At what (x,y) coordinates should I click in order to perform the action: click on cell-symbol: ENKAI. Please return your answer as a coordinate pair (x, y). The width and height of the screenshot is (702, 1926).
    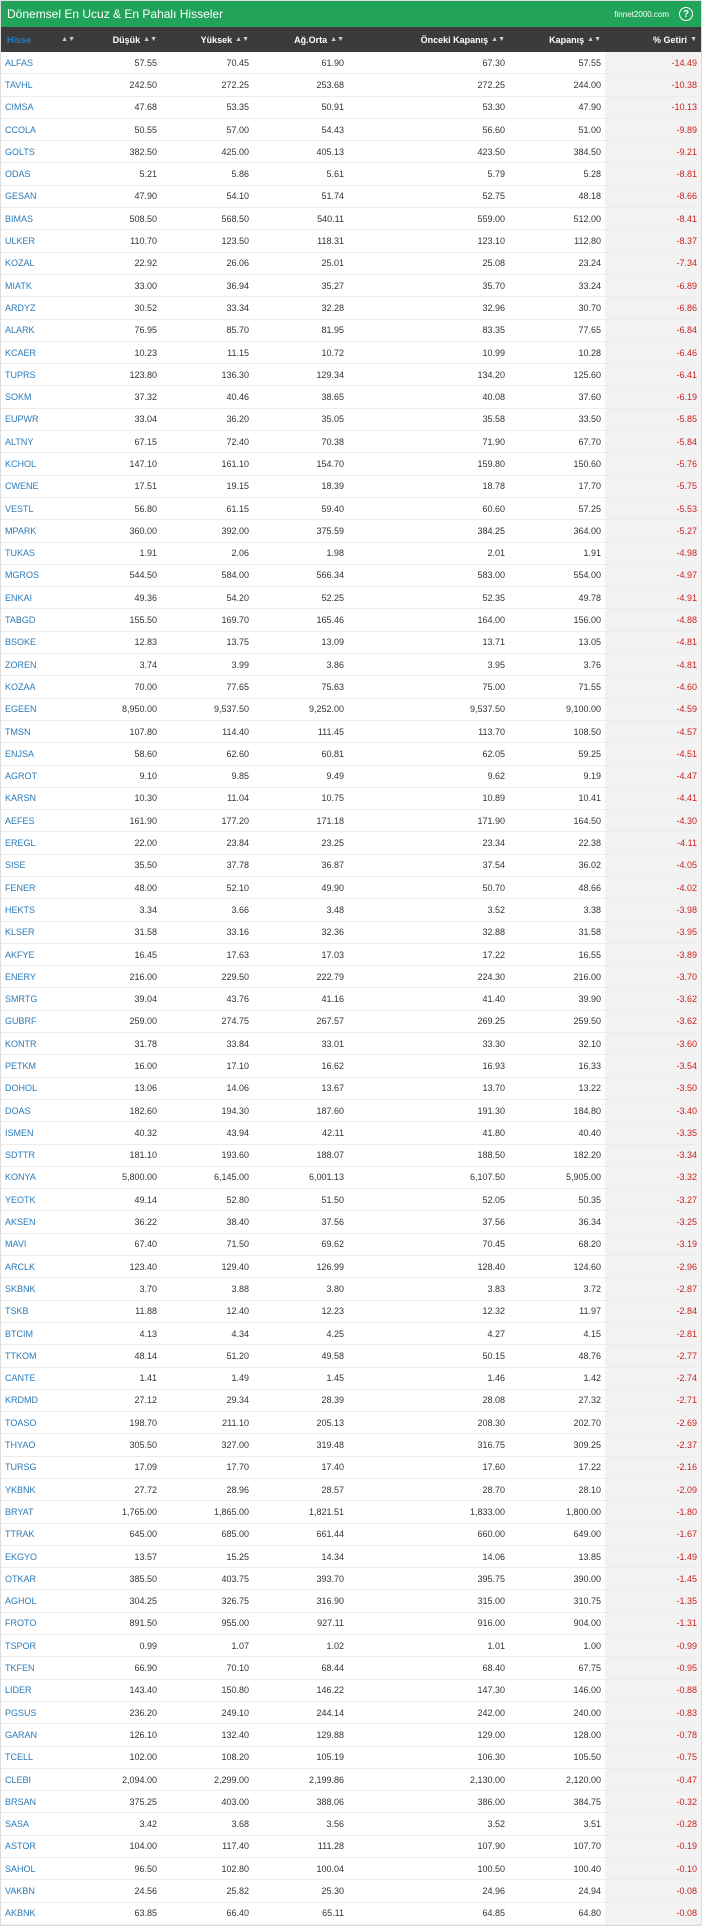
    Looking at the image, I should click on (41, 597).